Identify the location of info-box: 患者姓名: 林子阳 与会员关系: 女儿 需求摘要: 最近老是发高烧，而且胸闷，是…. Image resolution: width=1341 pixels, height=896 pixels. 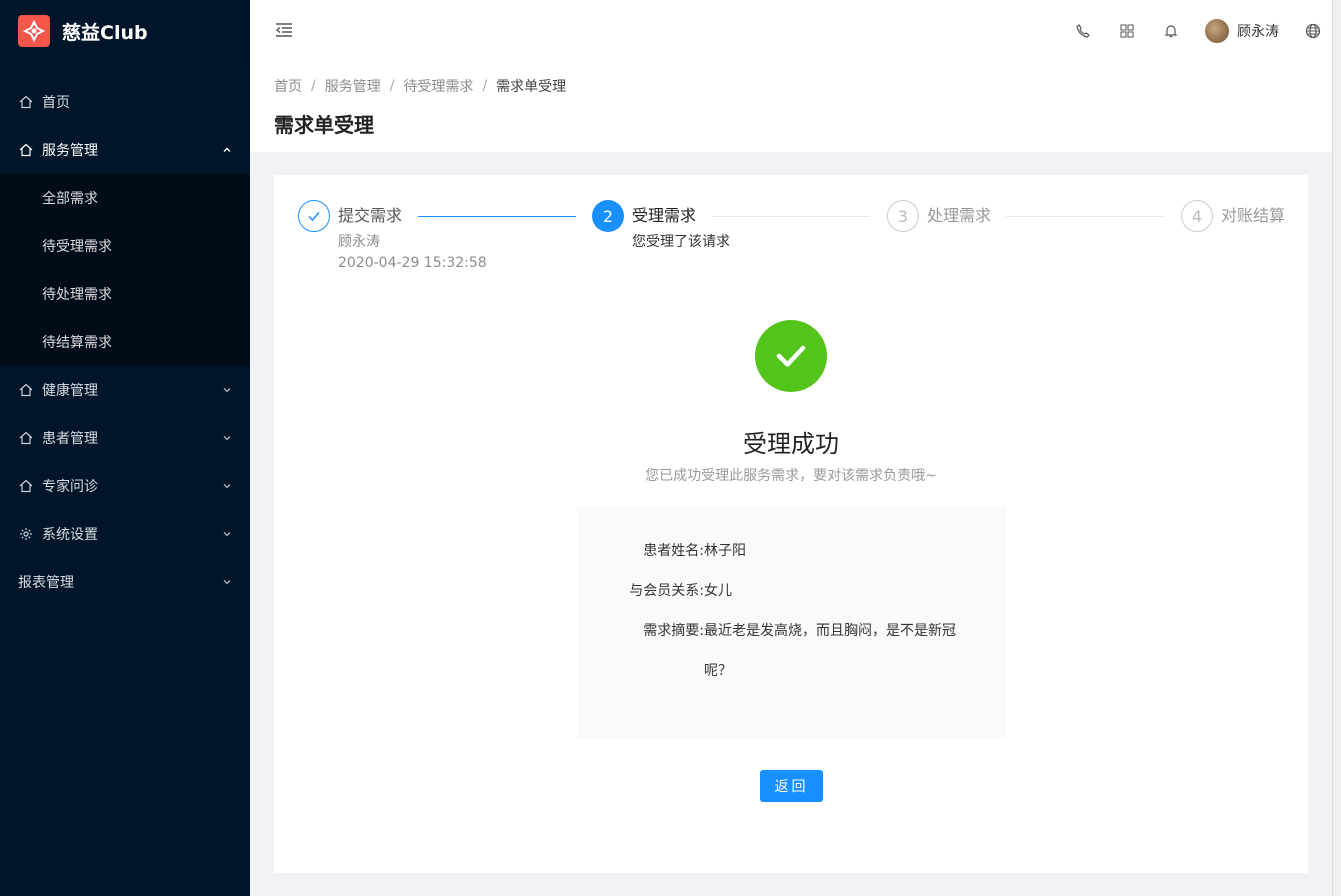
(791, 622).